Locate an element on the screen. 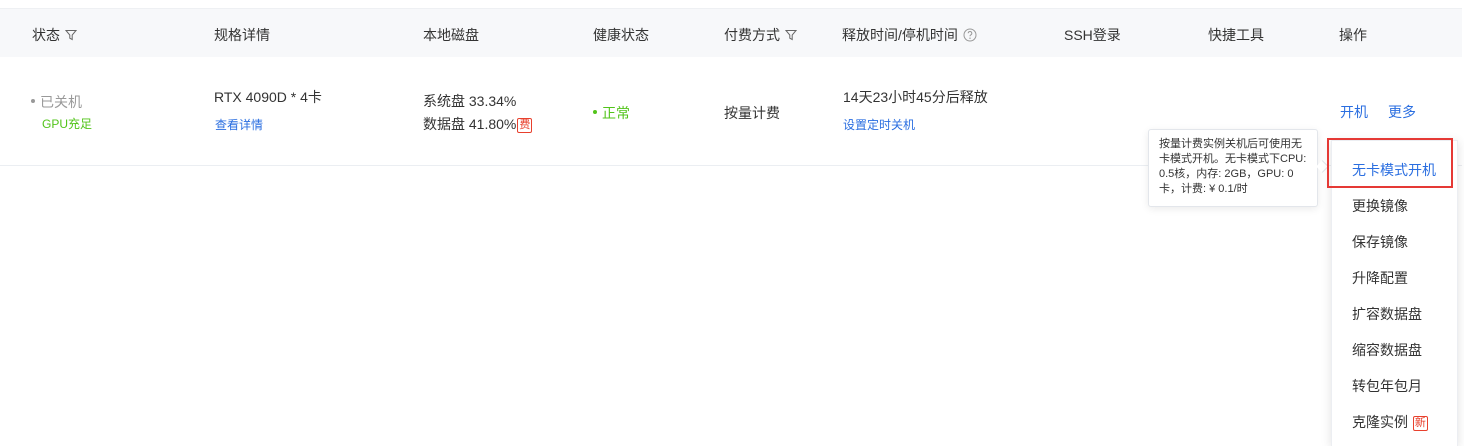 The image size is (1476, 446). data-disk-text: 数据盘 41.80% is located at coordinates (470, 124).